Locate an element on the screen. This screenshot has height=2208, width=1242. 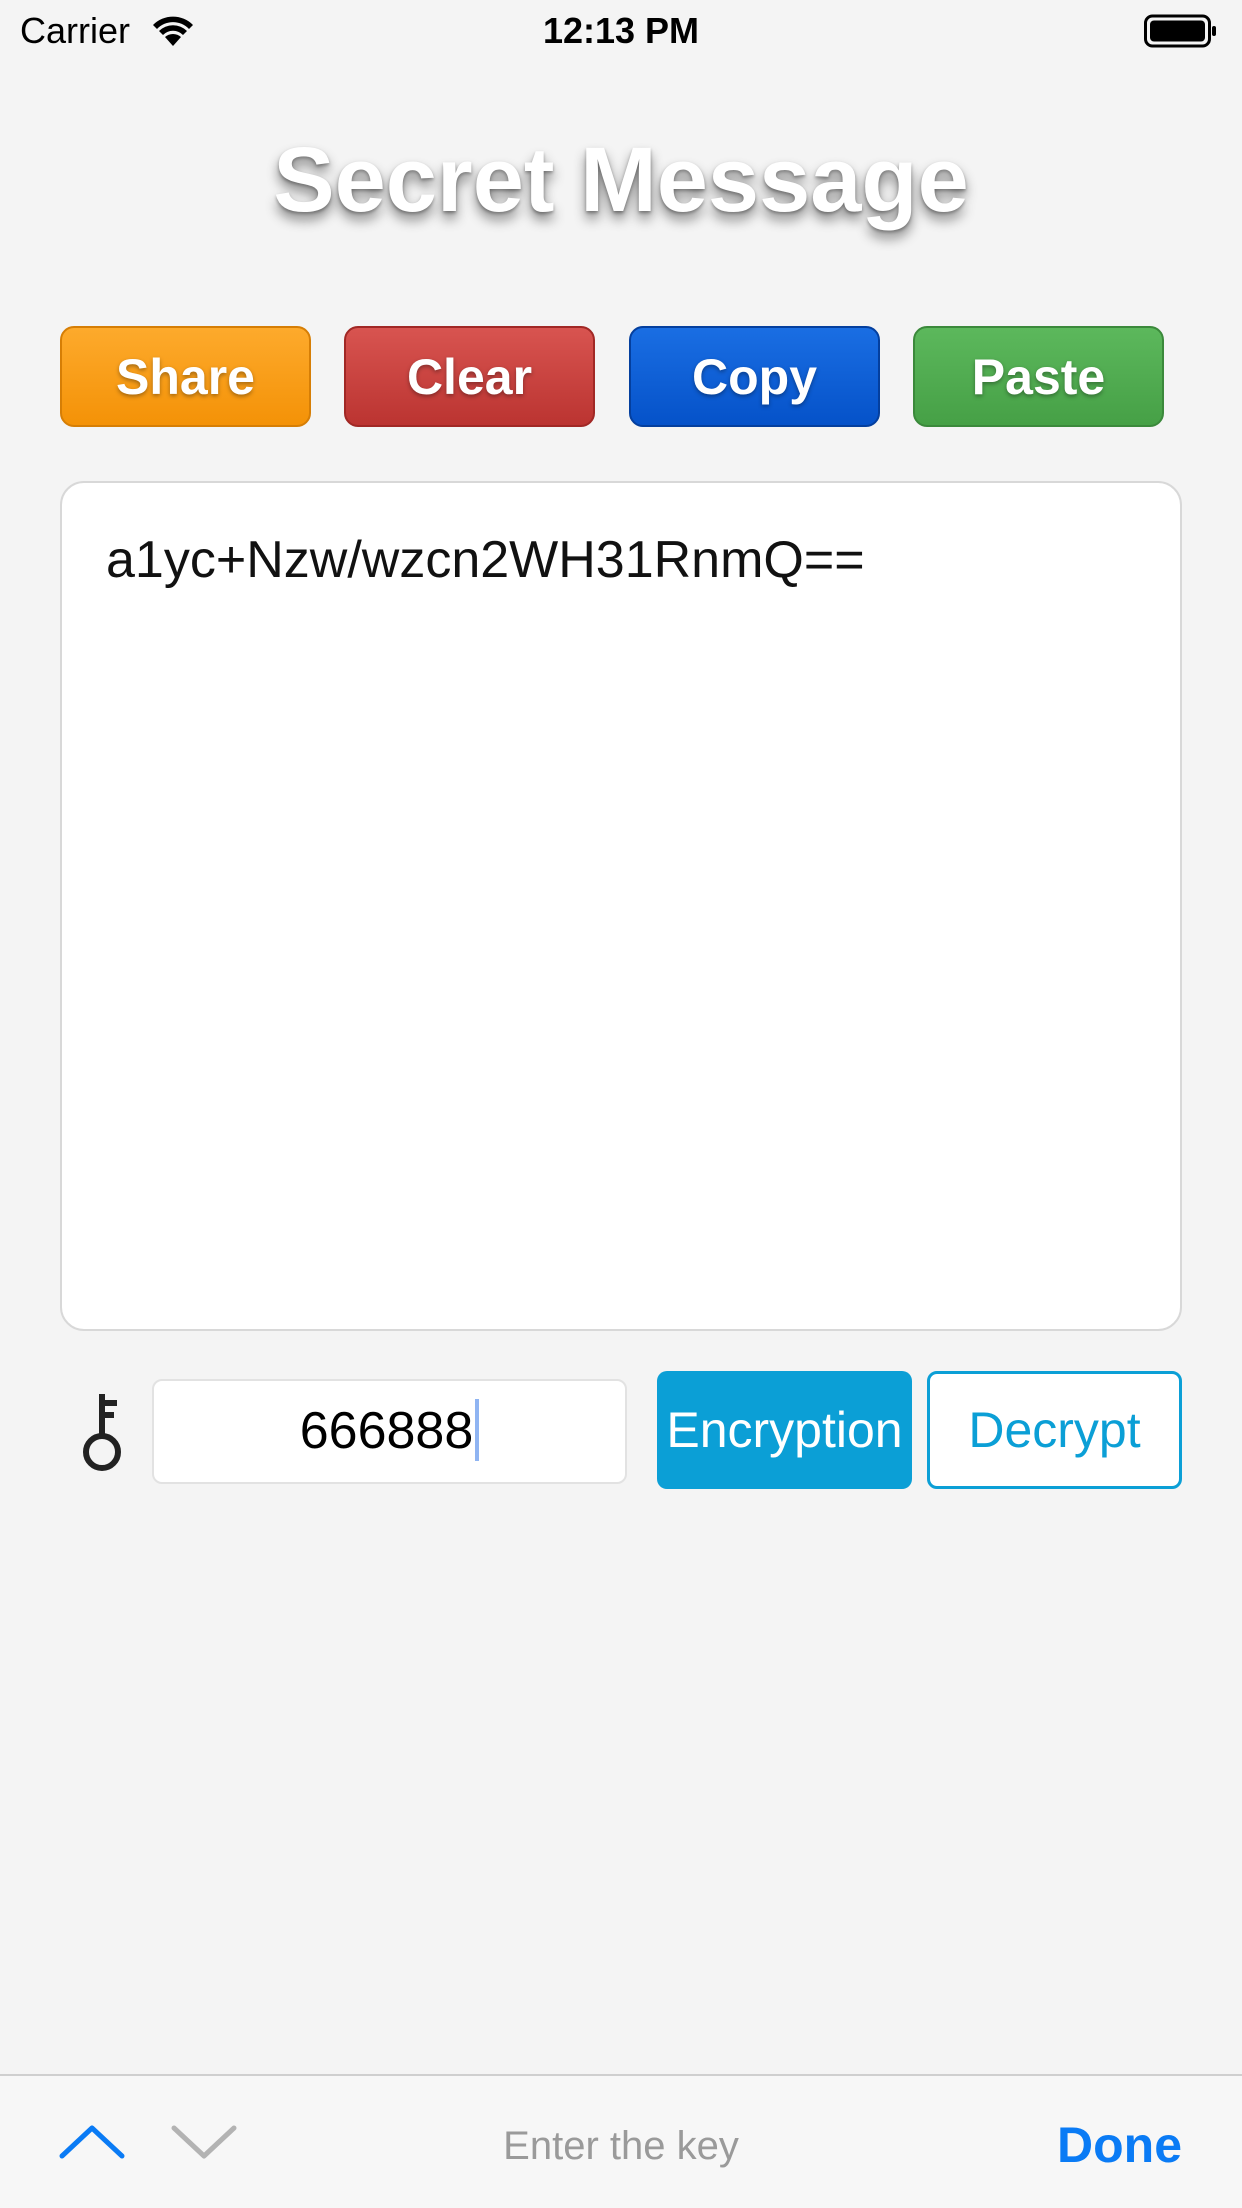
key-value: 666888 is located at coordinates (386, 1431).